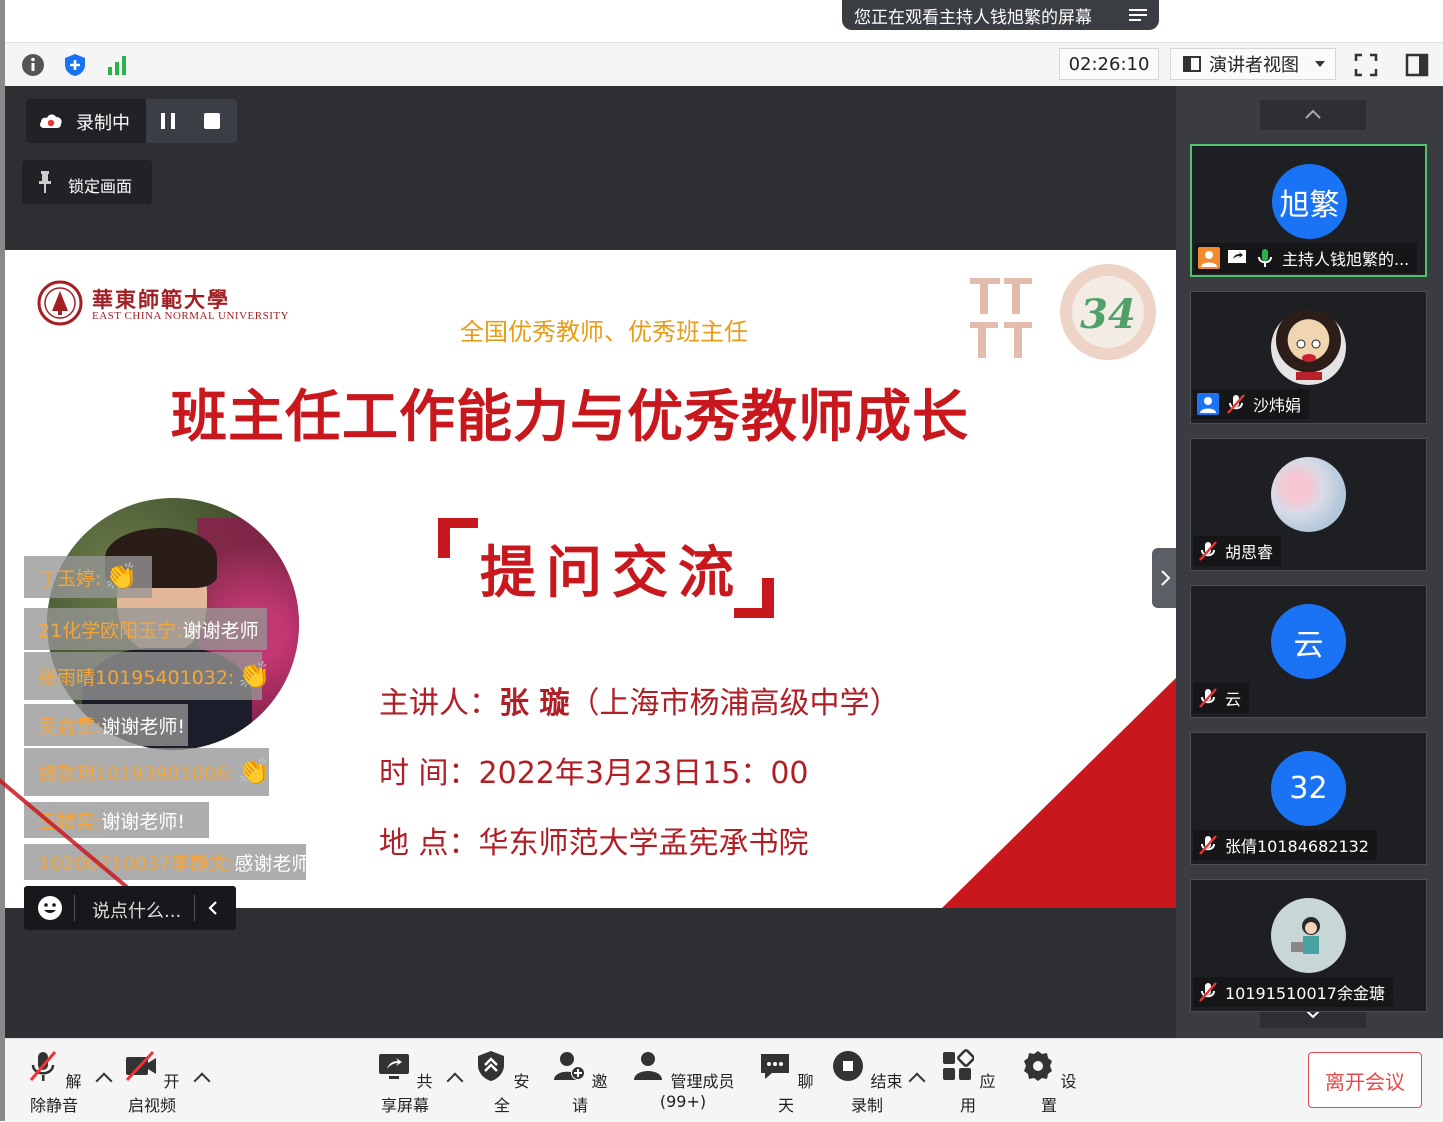 The height and width of the screenshot is (1122, 1443). Describe the element at coordinates (570, 1066) in the screenshot. I see `add-user-icon` at that location.